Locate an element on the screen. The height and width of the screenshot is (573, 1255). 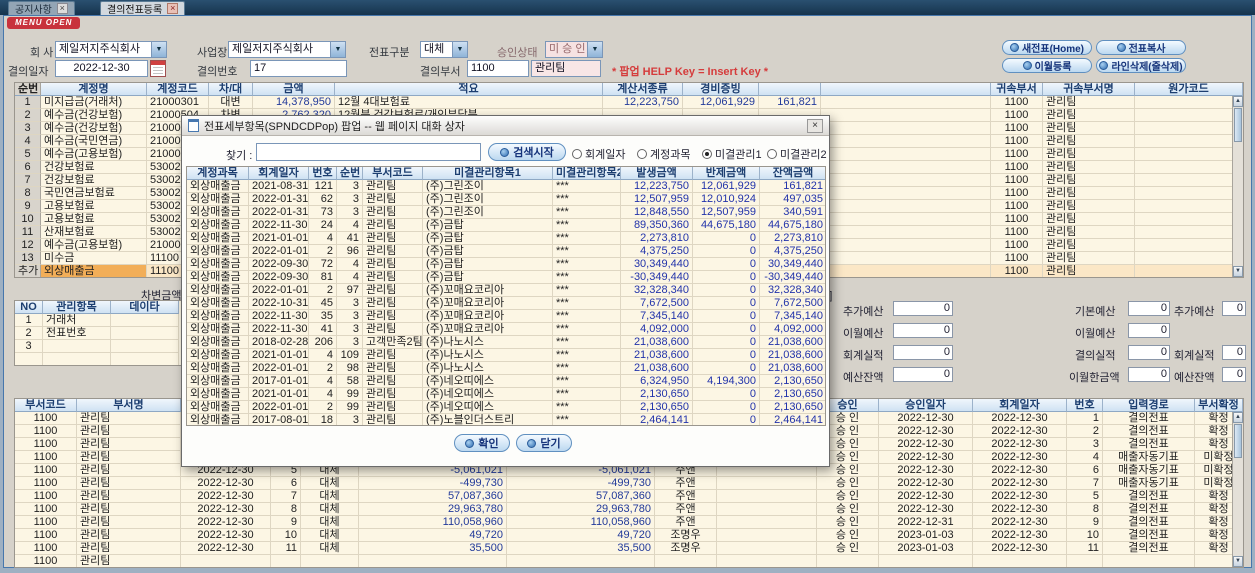
cell: 외상매출금 is located at coordinates (218, 238).